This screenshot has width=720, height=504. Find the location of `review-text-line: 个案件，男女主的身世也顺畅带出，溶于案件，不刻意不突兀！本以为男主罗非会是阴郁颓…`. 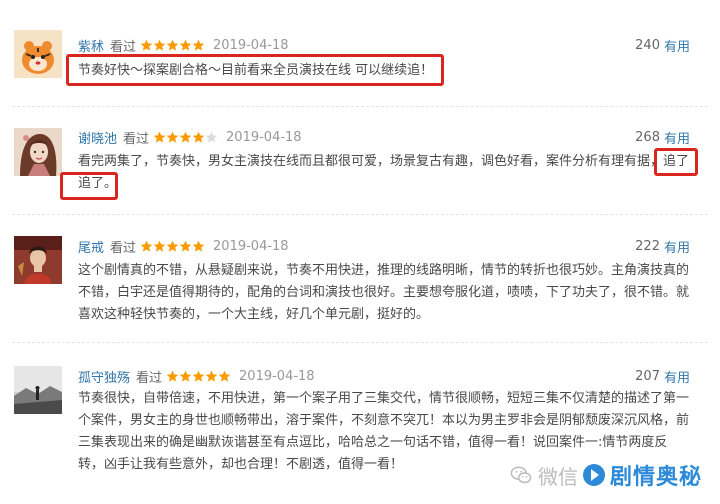

review-text-line: 个案件，男女主的身世也顺畅带出，溶于案件，不刻意不突兀！本以为男主罗非会是阴郁颓… is located at coordinates (384, 420).